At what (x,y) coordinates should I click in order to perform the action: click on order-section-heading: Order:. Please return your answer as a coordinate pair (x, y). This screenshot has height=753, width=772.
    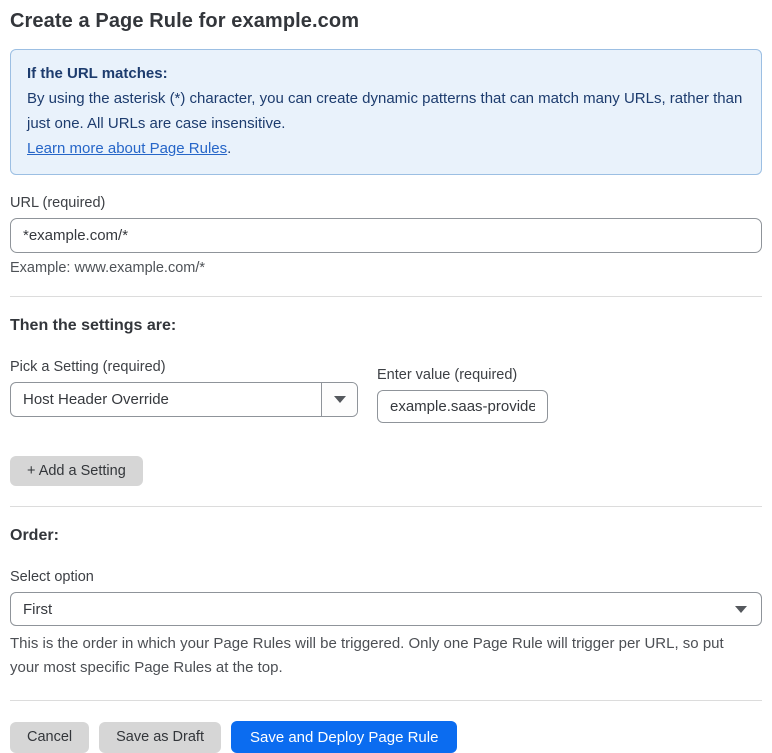
    Looking at the image, I should click on (34, 535).